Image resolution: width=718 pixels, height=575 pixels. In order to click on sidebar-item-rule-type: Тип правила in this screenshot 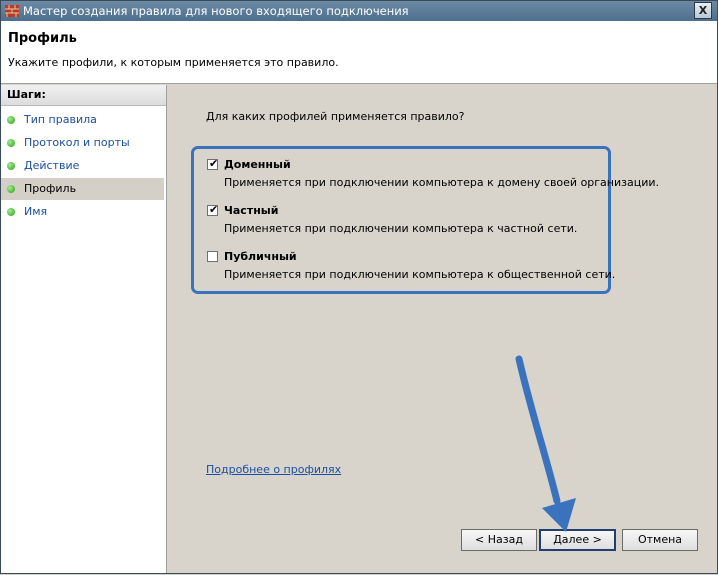, I will do `click(82, 120)`.